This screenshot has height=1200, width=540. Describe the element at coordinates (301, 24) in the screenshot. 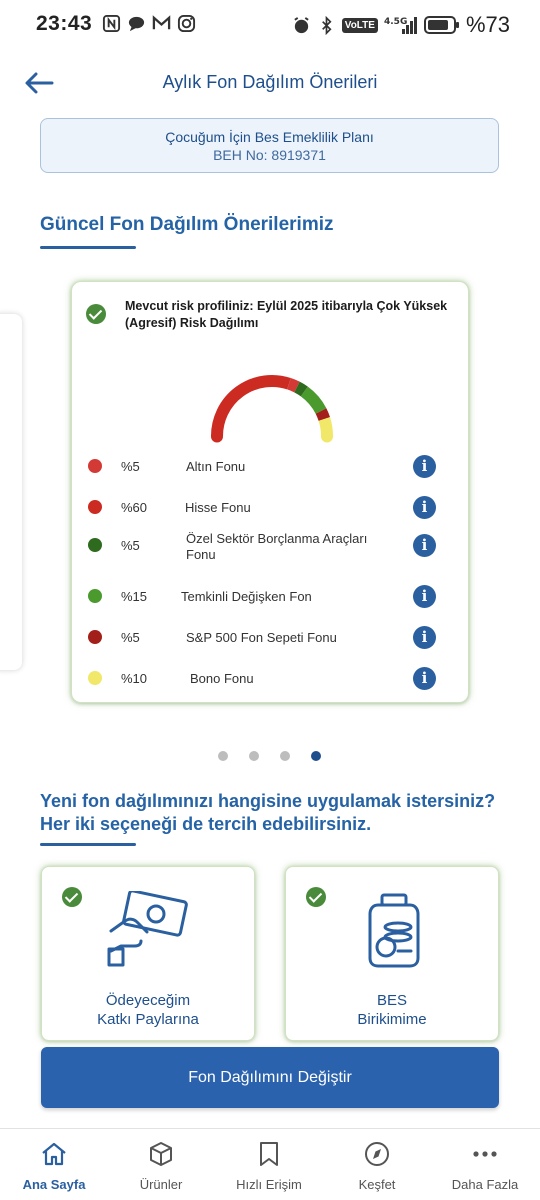

I see `alarm-icon` at that location.